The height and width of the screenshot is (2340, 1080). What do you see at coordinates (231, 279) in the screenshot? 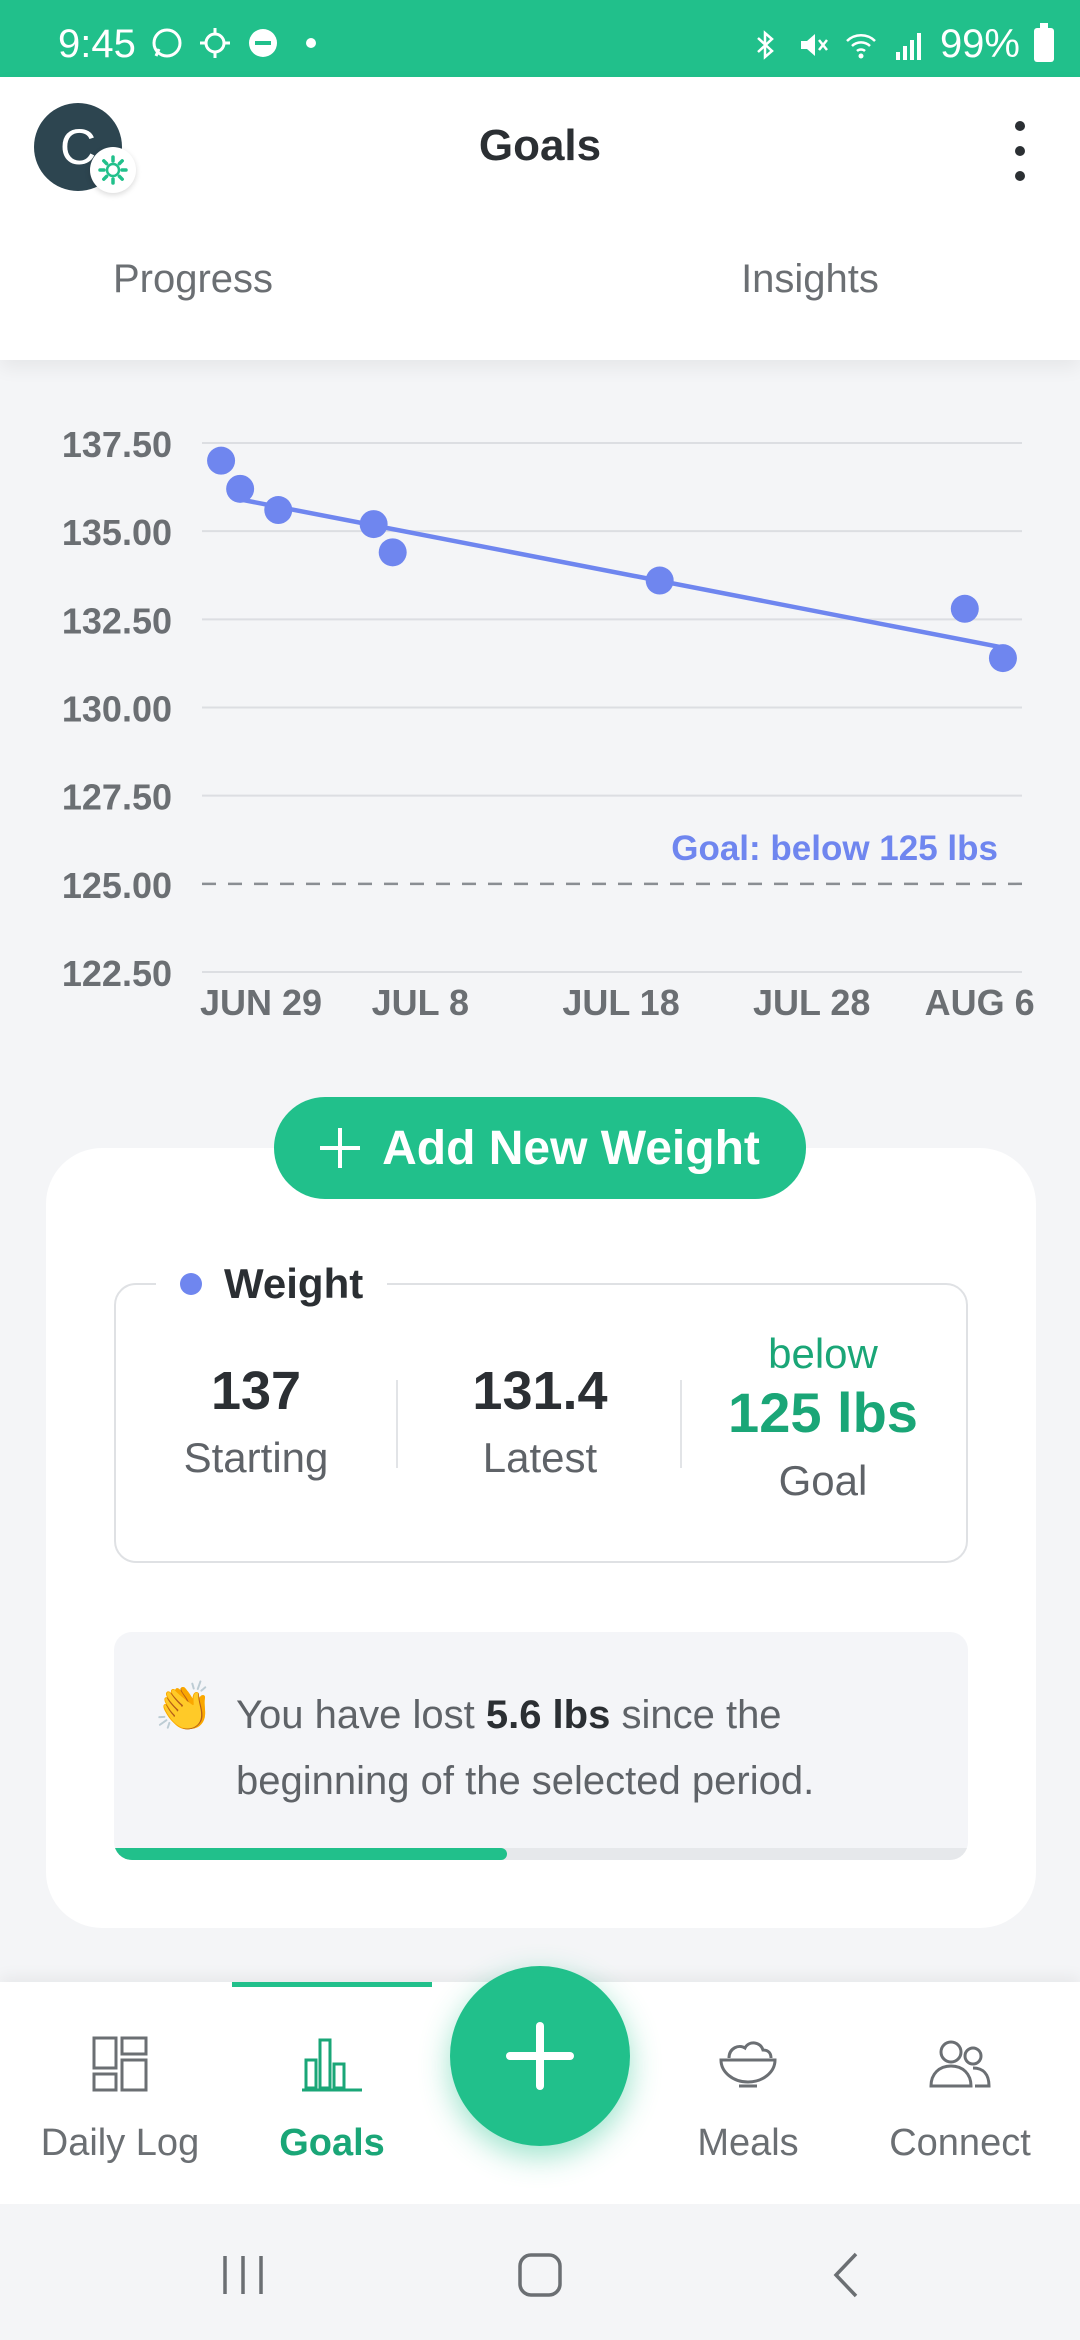
I see `tab-progress: Progress` at bounding box center [231, 279].